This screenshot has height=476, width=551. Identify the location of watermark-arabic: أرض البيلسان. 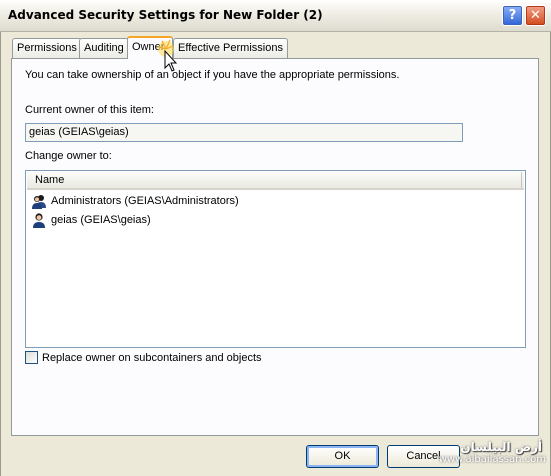
(501, 447).